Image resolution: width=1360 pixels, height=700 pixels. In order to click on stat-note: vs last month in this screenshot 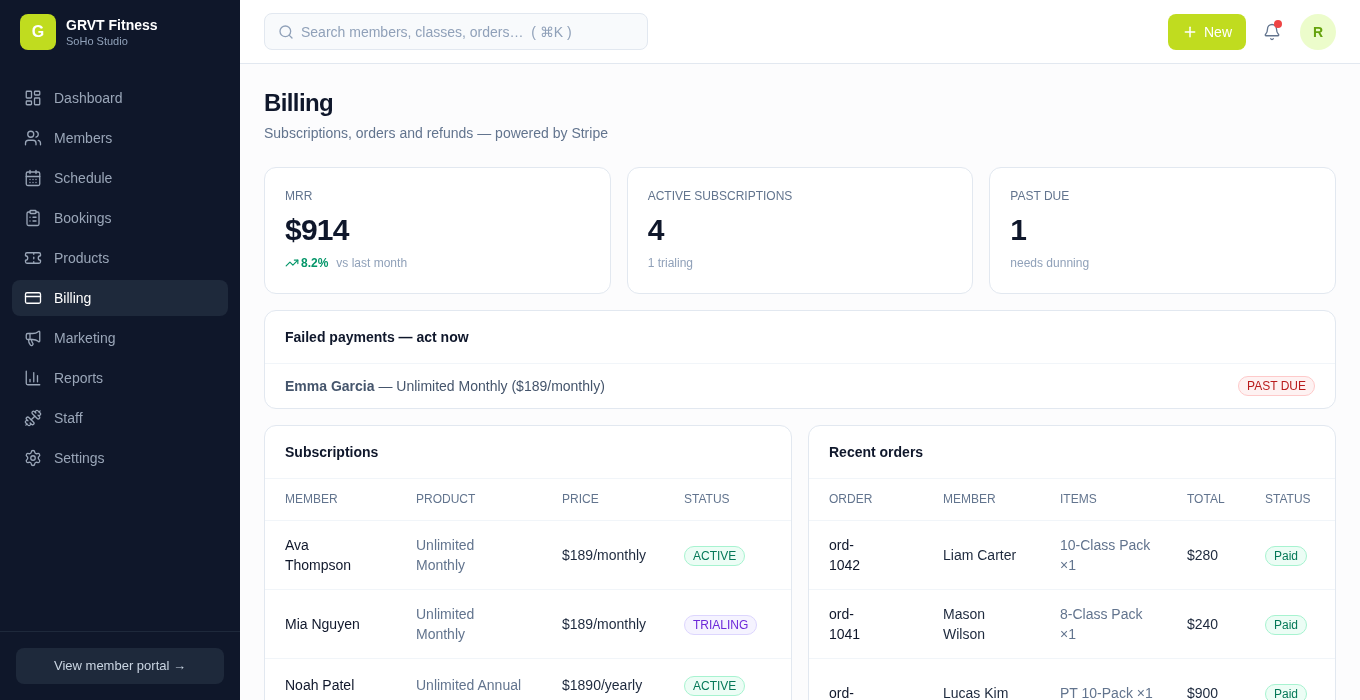, I will do `click(372, 263)`.